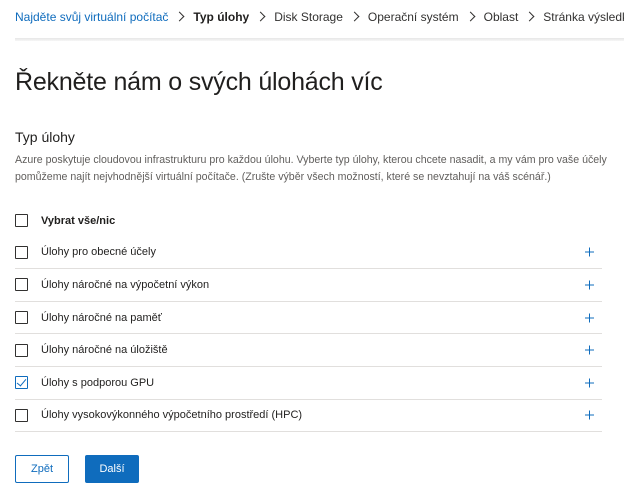 The image size is (624, 503). What do you see at coordinates (112, 469) in the screenshot?
I see `next-button: Další` at bounding box center [112, 469].